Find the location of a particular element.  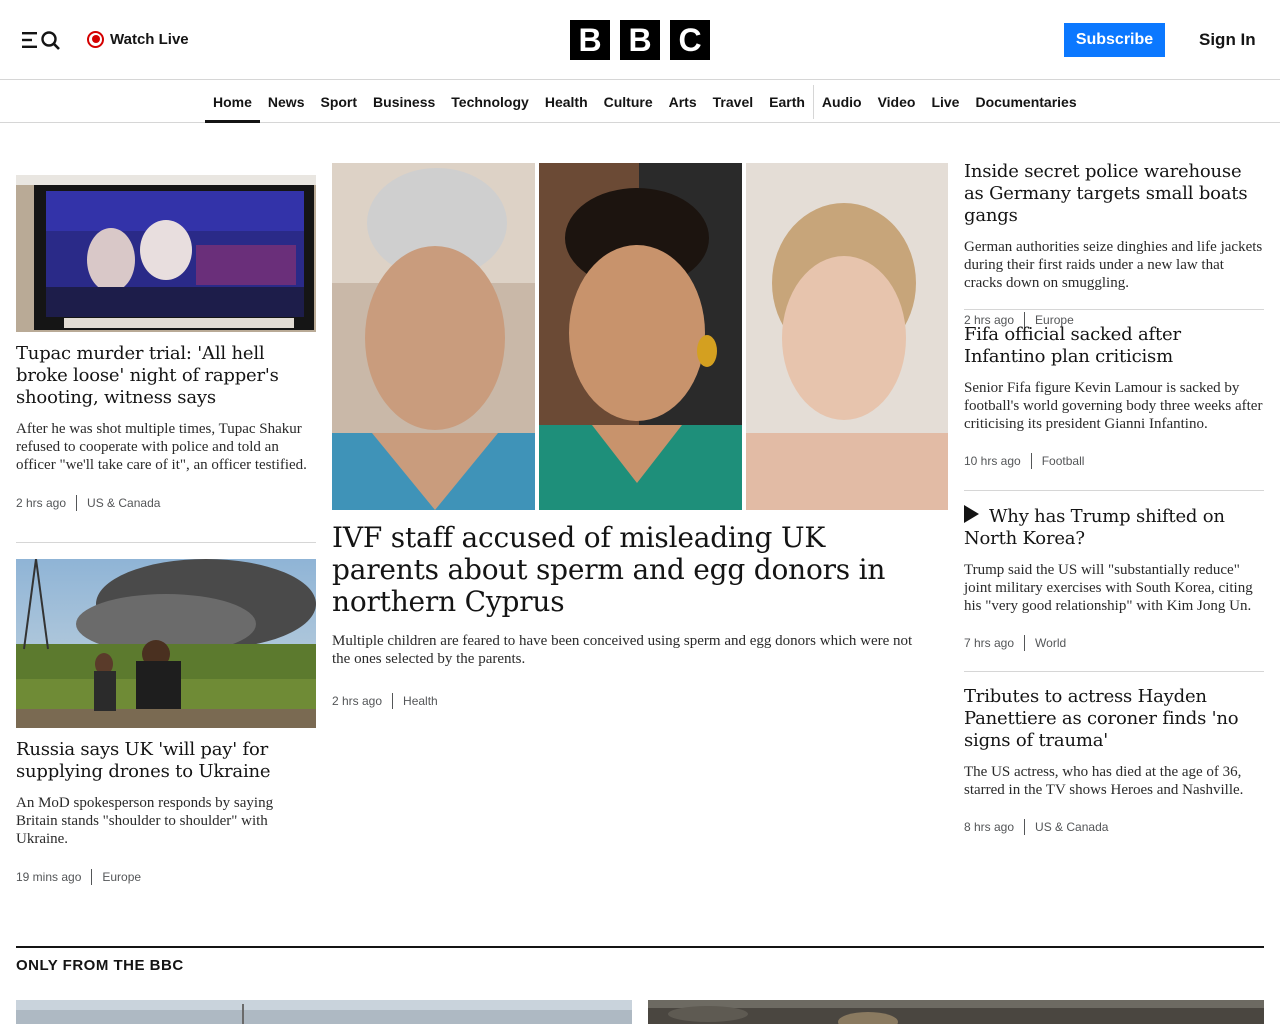

story-image-tupac is located at coordinates (166, 253).